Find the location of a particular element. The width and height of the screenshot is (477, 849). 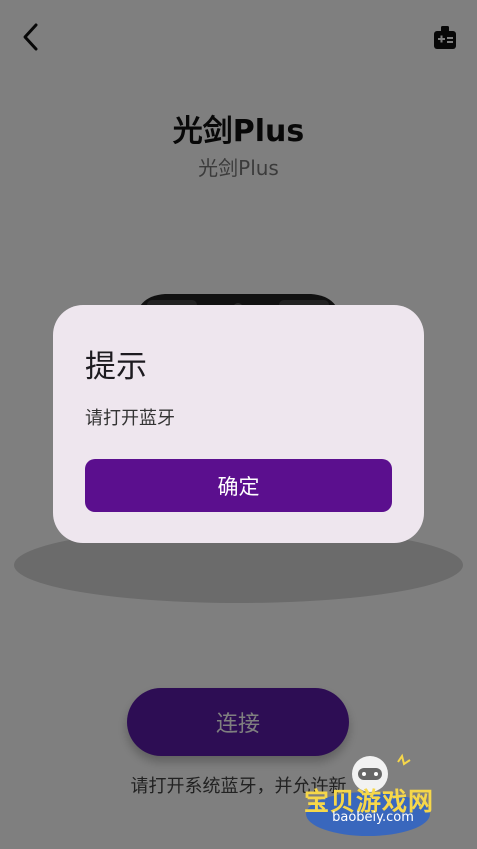

site-watermark: 宝贝游戏网 baobeiy.com is located at coordinates (373, 797).